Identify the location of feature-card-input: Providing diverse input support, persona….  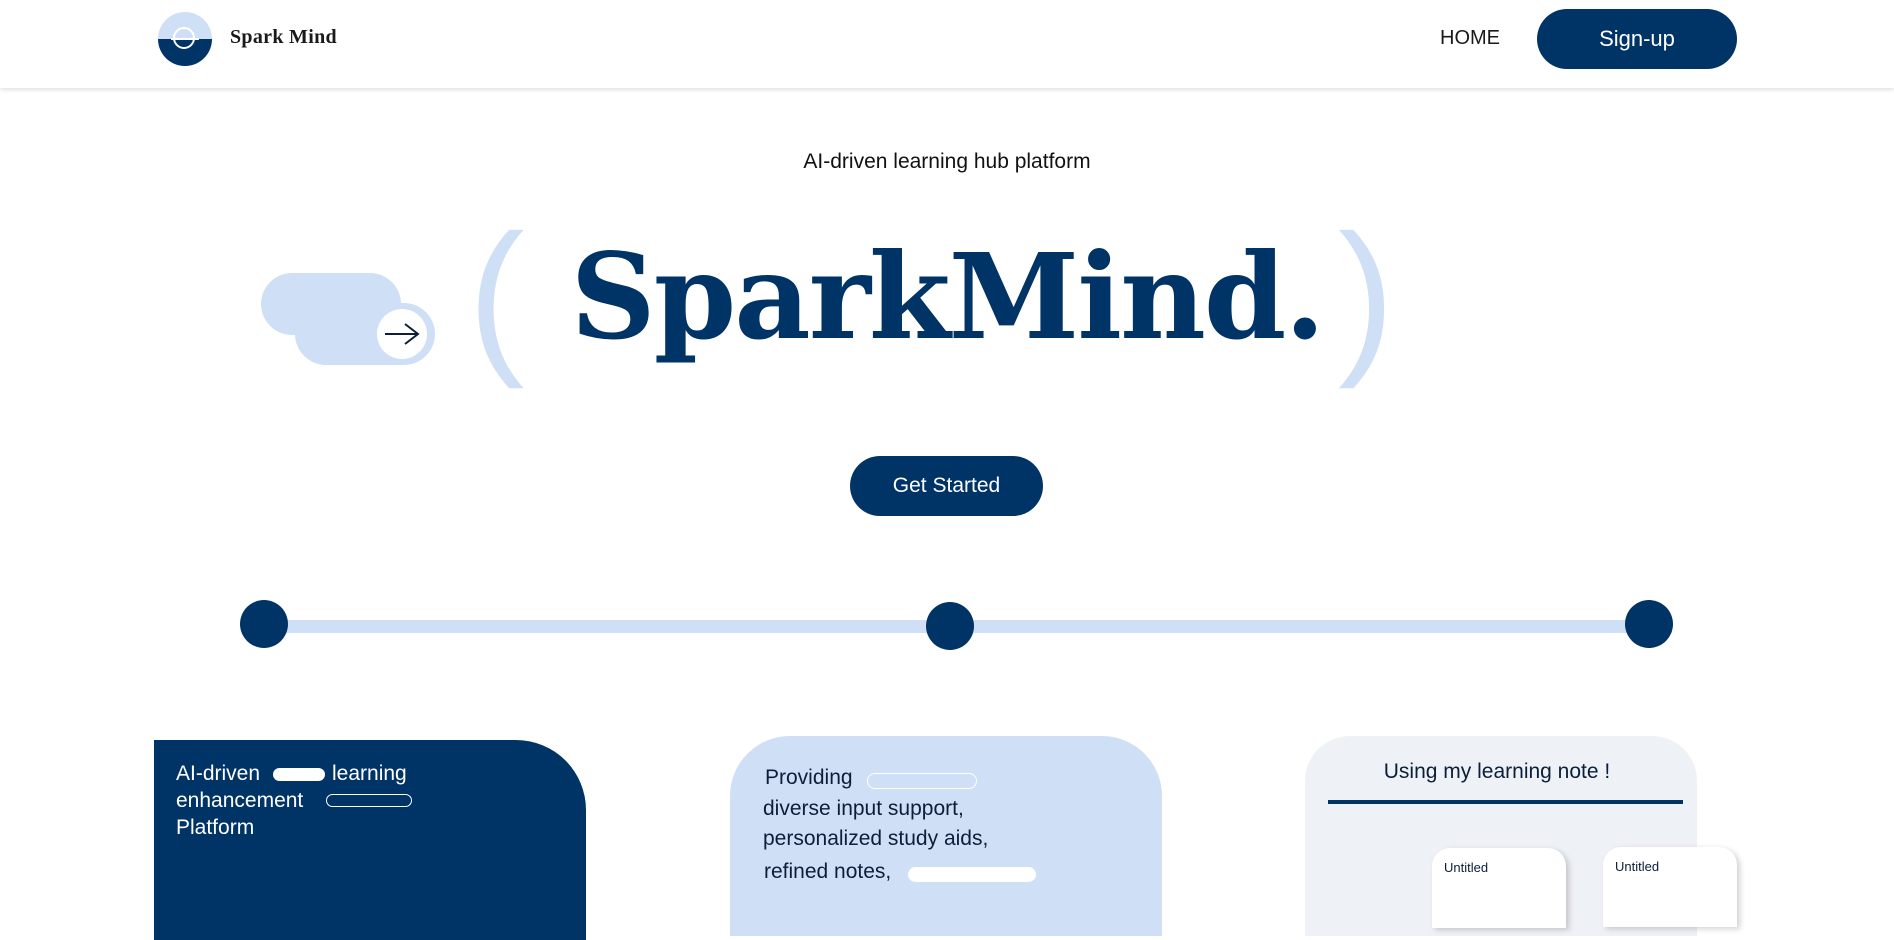
(946, 836).